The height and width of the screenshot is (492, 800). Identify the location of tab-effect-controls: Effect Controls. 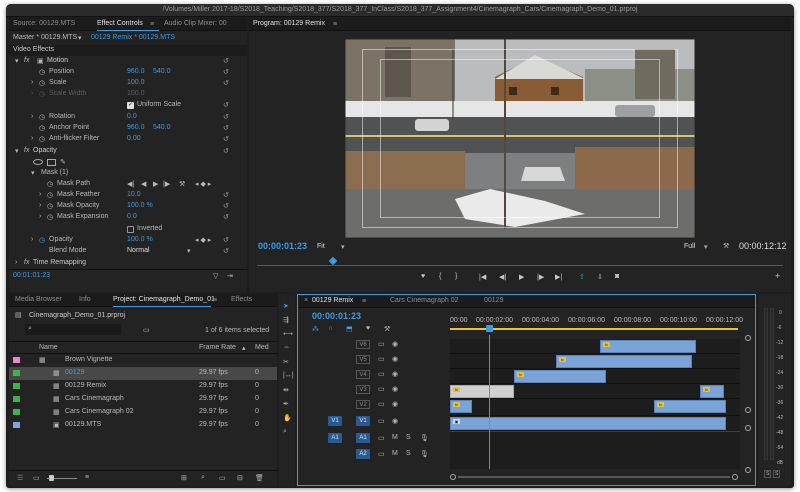
(120, 23).